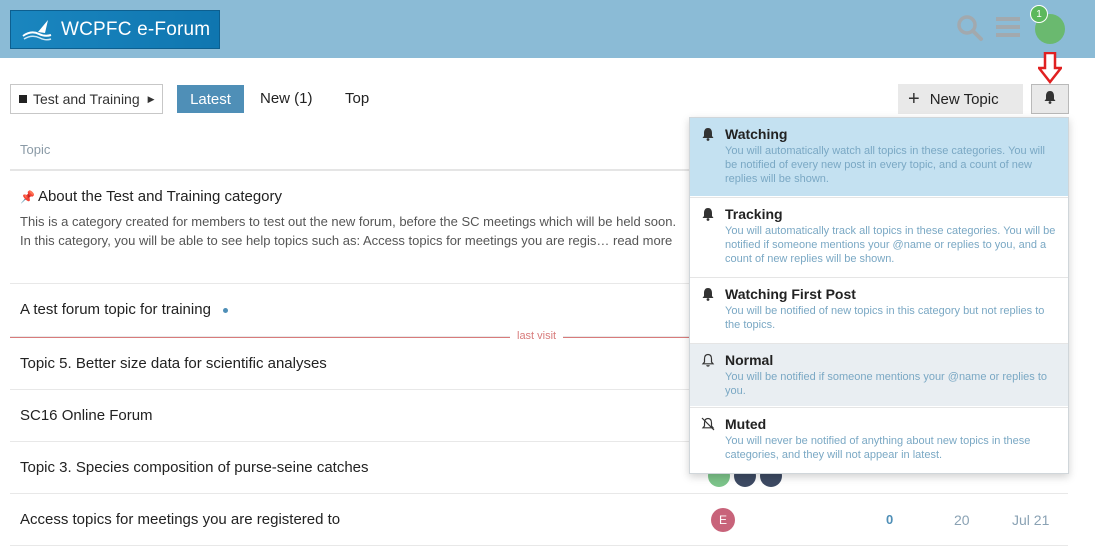 The height and width of the screenshot is (557, 1095). Describe the element at coordinates (708, 362) in the screenshot. I see `bell-outline-icon` at that location.